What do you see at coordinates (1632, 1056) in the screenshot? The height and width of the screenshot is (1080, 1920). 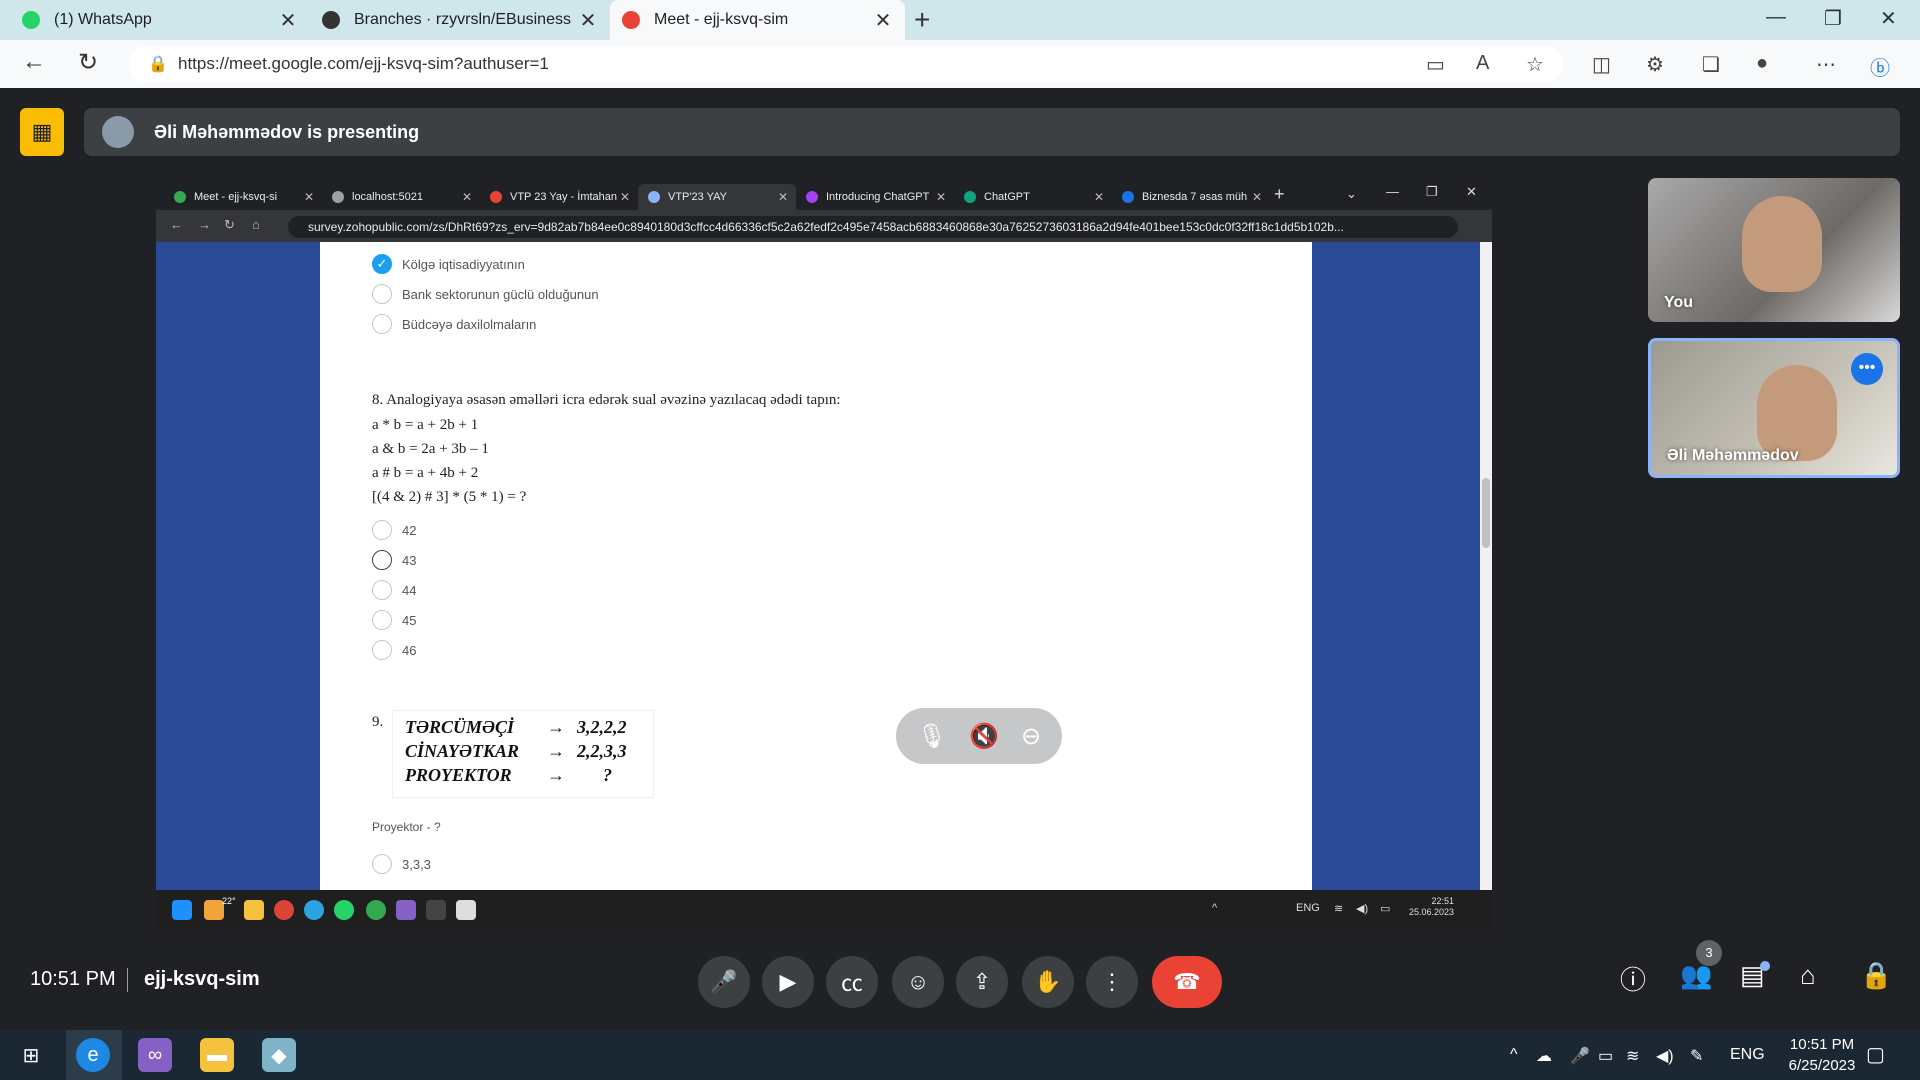 I see `wifi-icon: ≋` at bounding box center [1632, 1056].